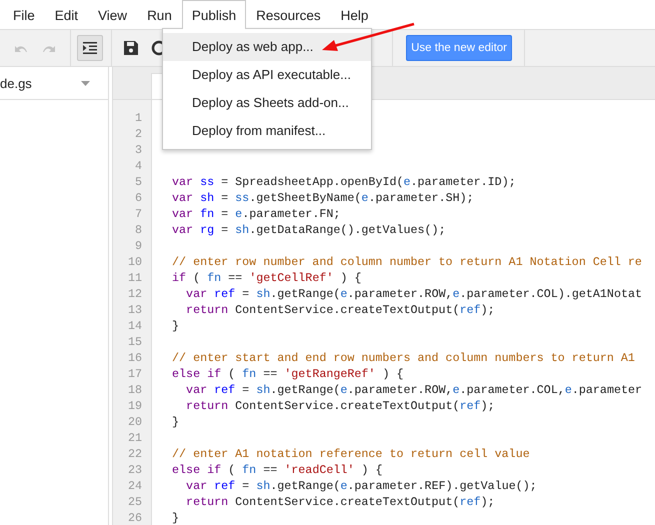 The height and width of the screenshot is (525, 655). I want to click on line-number: 16, so click(134, 358).